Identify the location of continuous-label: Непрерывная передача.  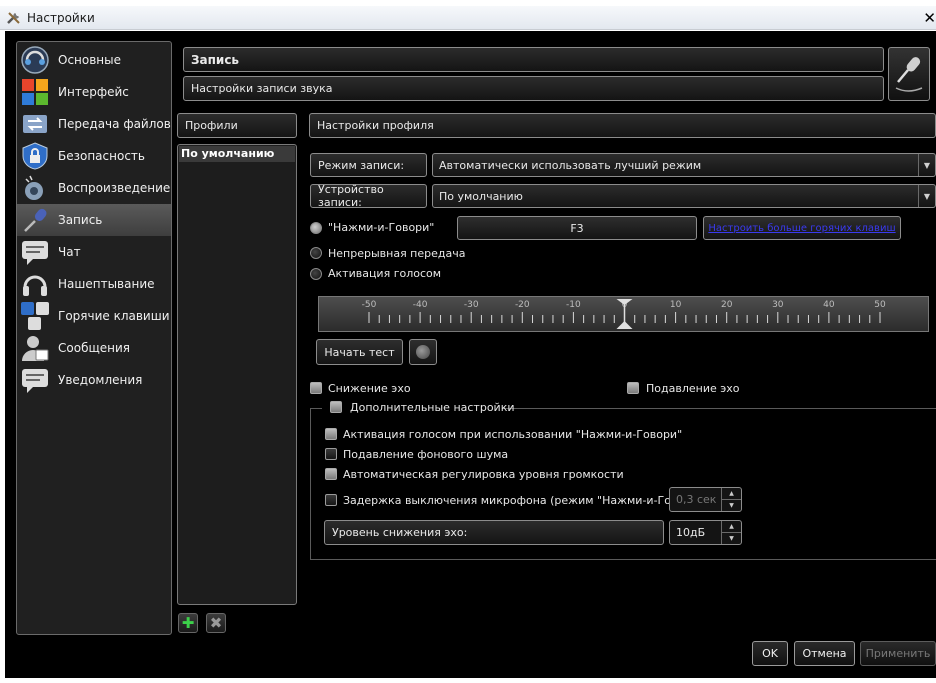
(397, 253).